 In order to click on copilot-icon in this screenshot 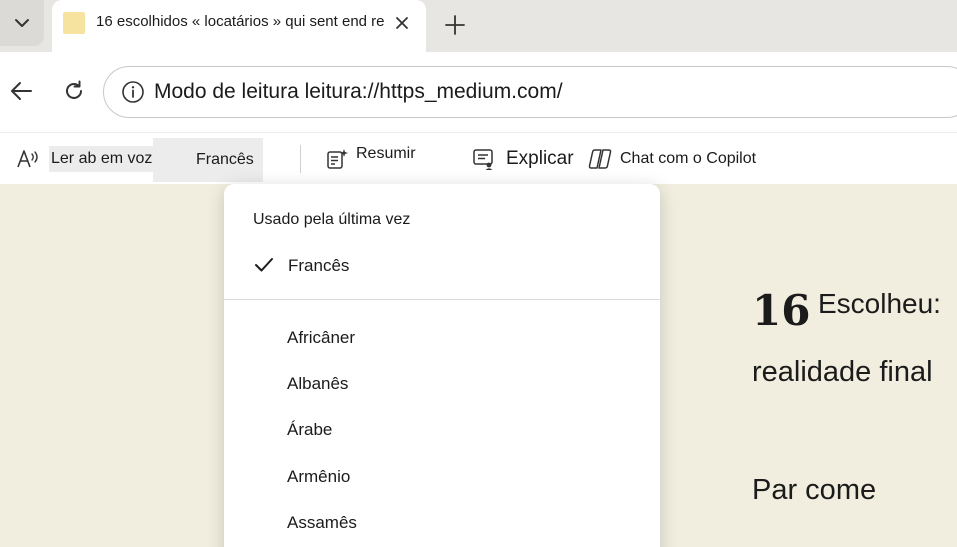, I will do `click(600, 159)`.